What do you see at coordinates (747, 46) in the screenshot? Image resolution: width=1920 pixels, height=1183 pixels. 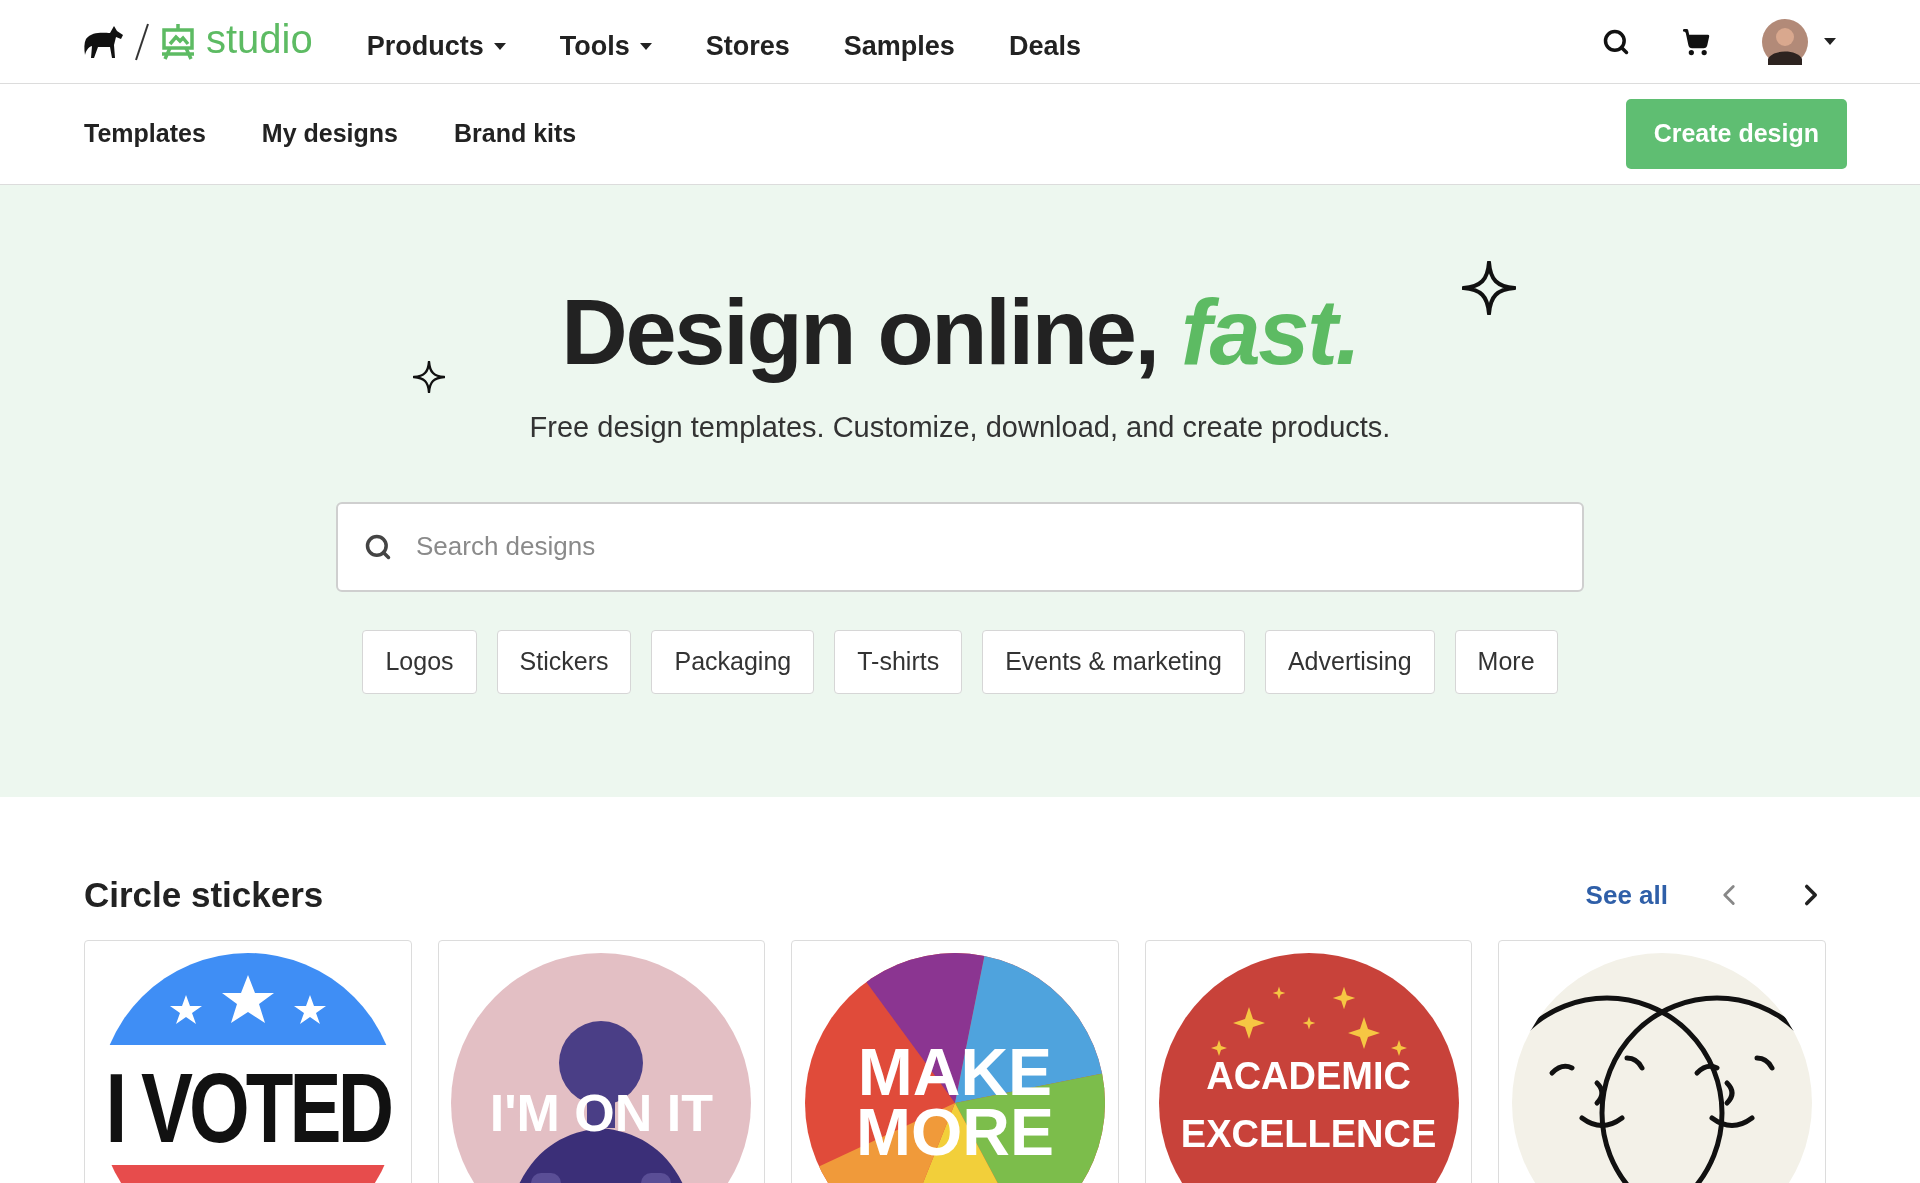 I see `nav-link: Stores` at bounding box center [747, 46].